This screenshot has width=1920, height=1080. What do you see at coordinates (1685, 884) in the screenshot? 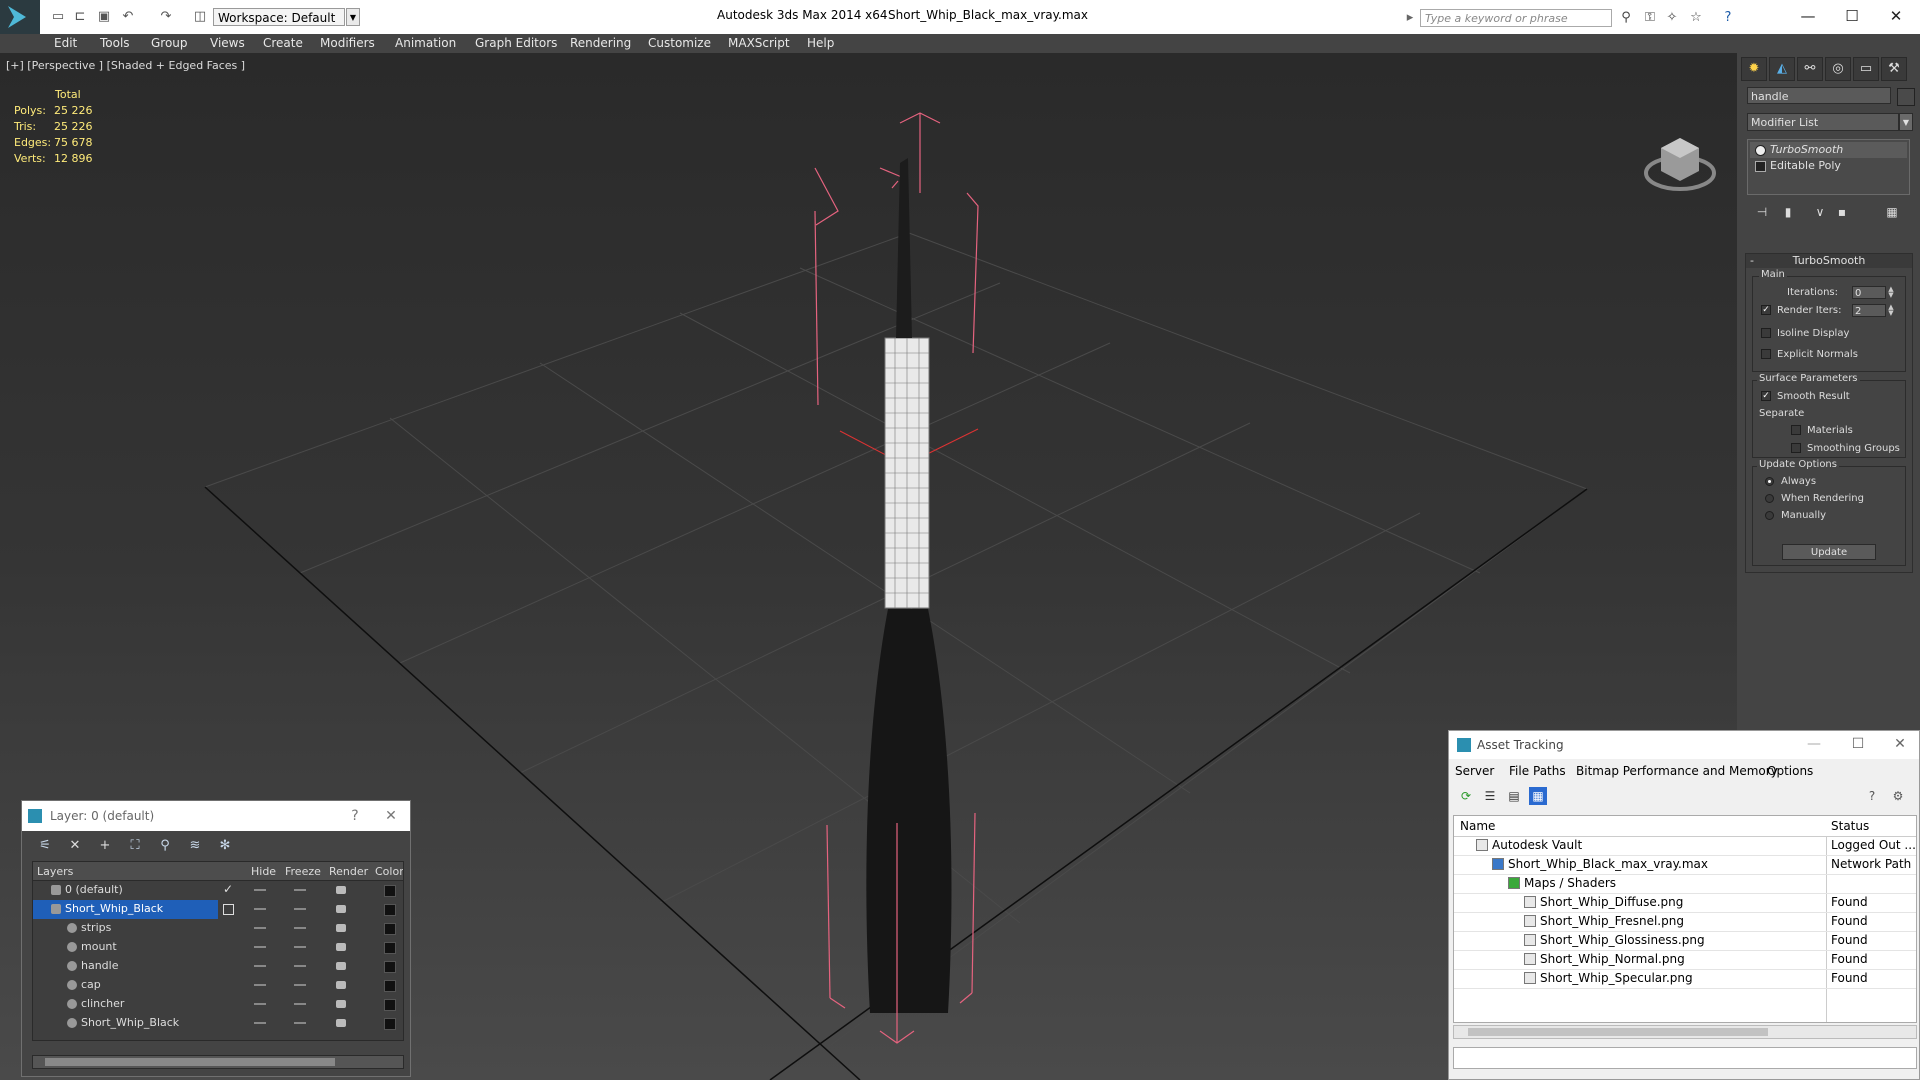
I see `asset-row: Maps / Shaders` at bounding box center [1685, 884].